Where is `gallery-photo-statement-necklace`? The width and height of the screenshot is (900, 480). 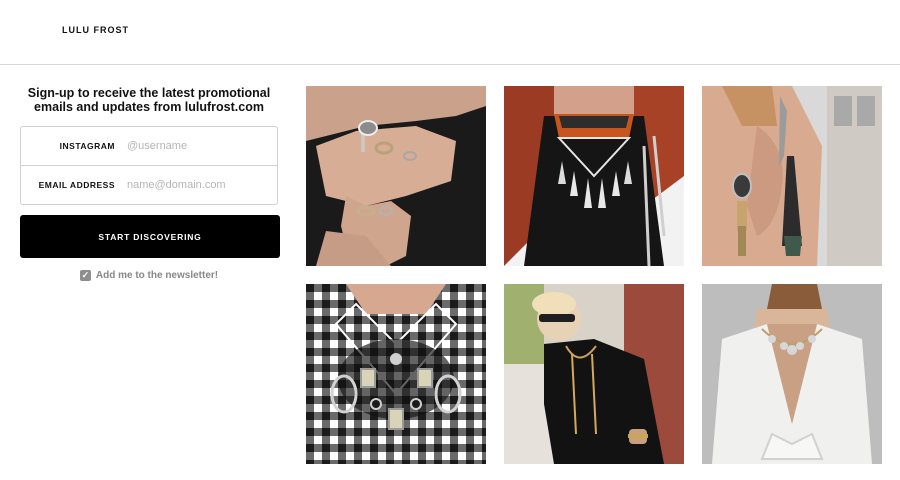 gallery-photo-statement-necklace is located at coordinates (594, 176).